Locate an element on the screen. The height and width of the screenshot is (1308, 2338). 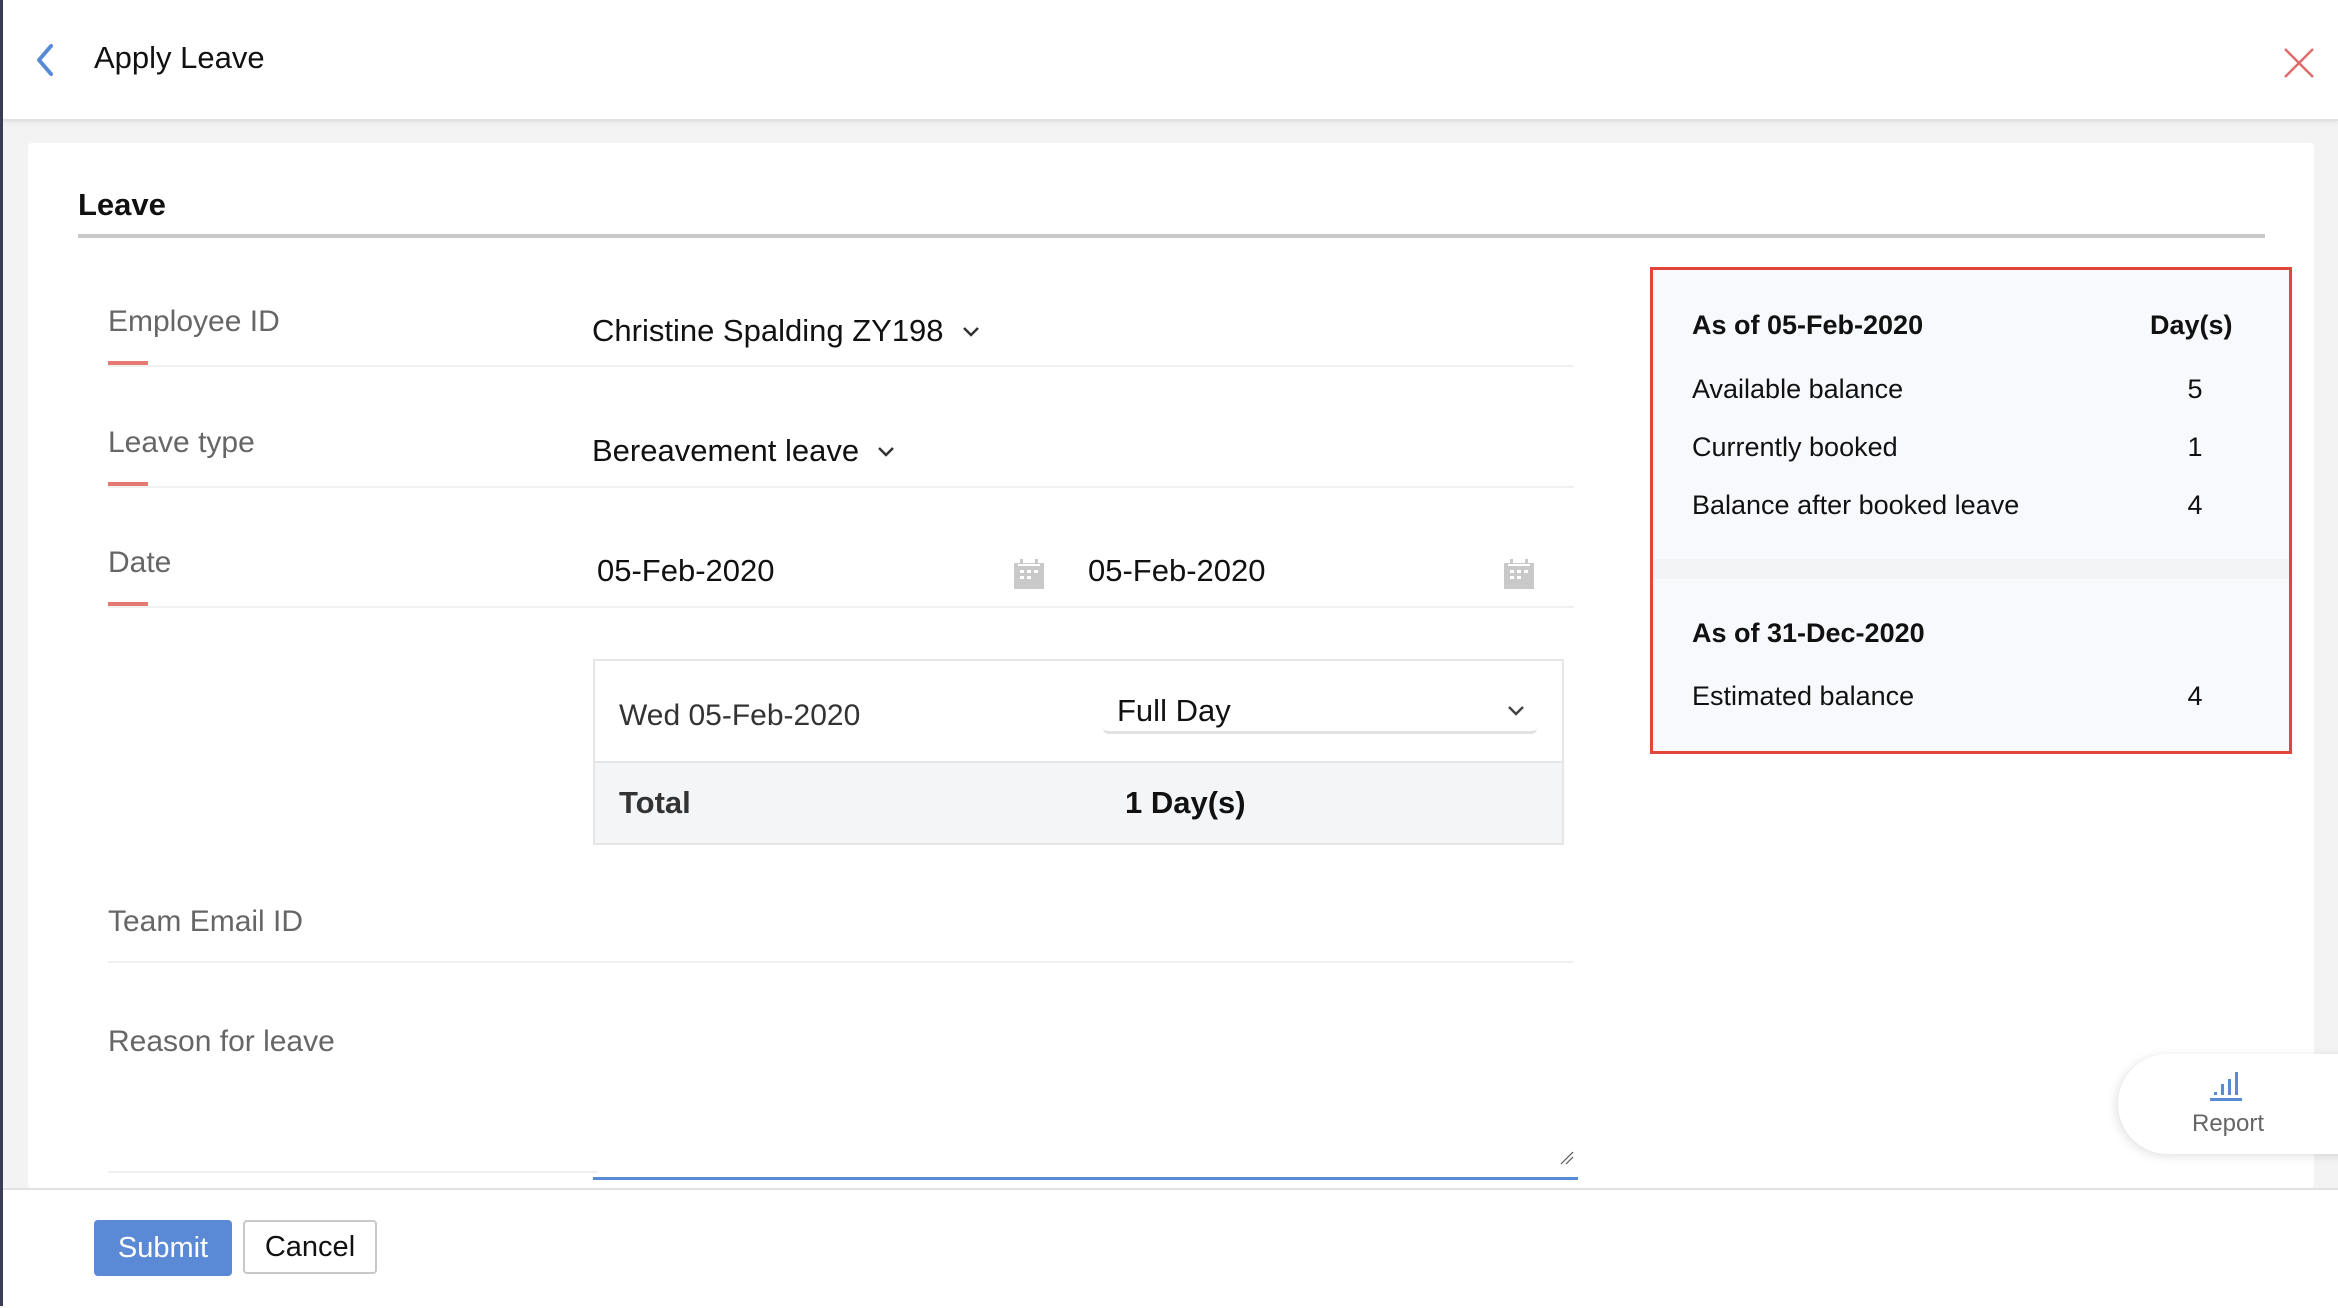
reason-label: Reason for leave is located at coordinates (221, 1041).